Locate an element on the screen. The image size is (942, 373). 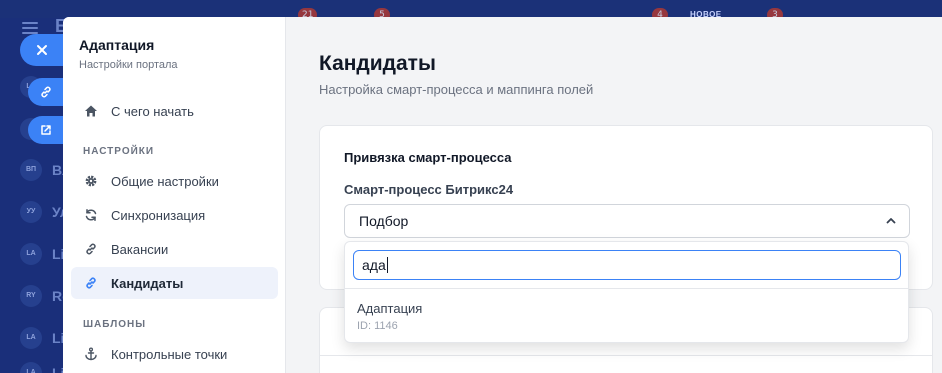
sidebar-item-label: Синхронизация is located at coordinates (158, 215).